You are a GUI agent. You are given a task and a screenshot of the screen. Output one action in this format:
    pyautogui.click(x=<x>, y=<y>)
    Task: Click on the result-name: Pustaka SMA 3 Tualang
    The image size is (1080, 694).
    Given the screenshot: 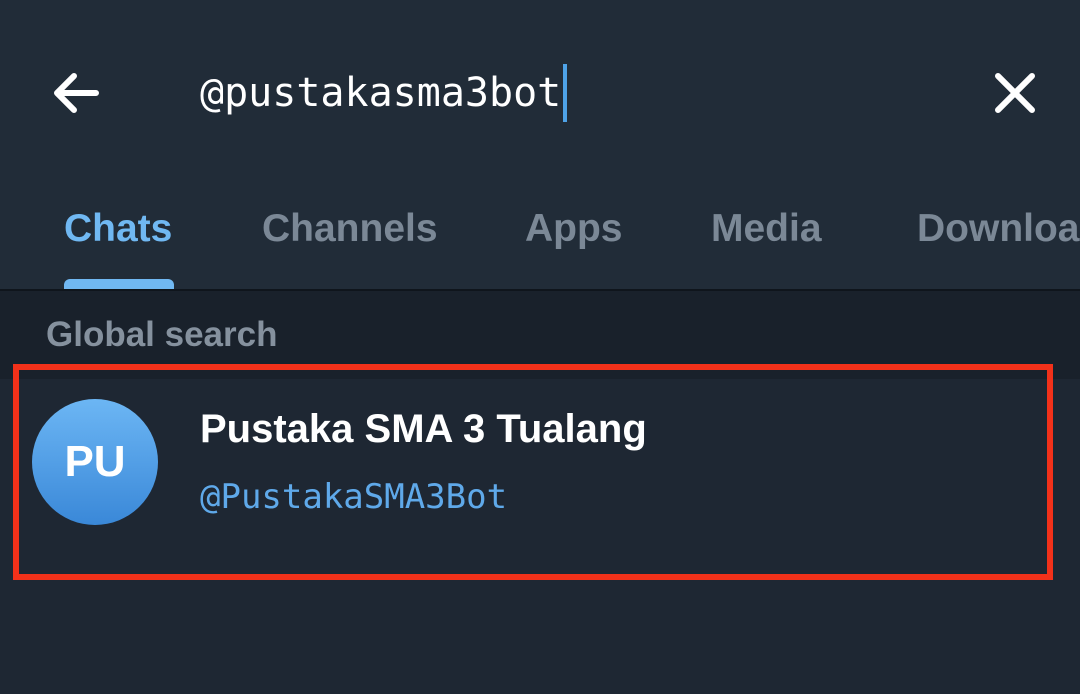 What is the action you would take?
    pyautogui.click(x=423, y=429)
    